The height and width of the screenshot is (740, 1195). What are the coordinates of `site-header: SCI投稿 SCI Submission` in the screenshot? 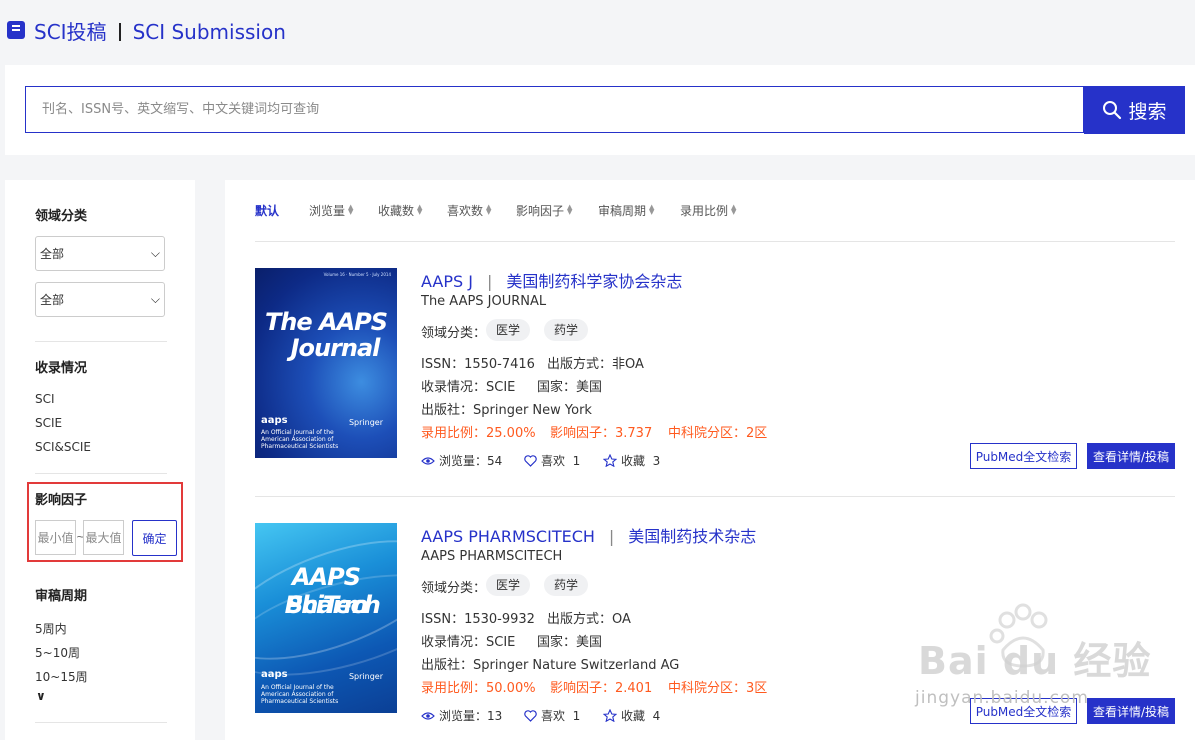 It's located at (597, 30).